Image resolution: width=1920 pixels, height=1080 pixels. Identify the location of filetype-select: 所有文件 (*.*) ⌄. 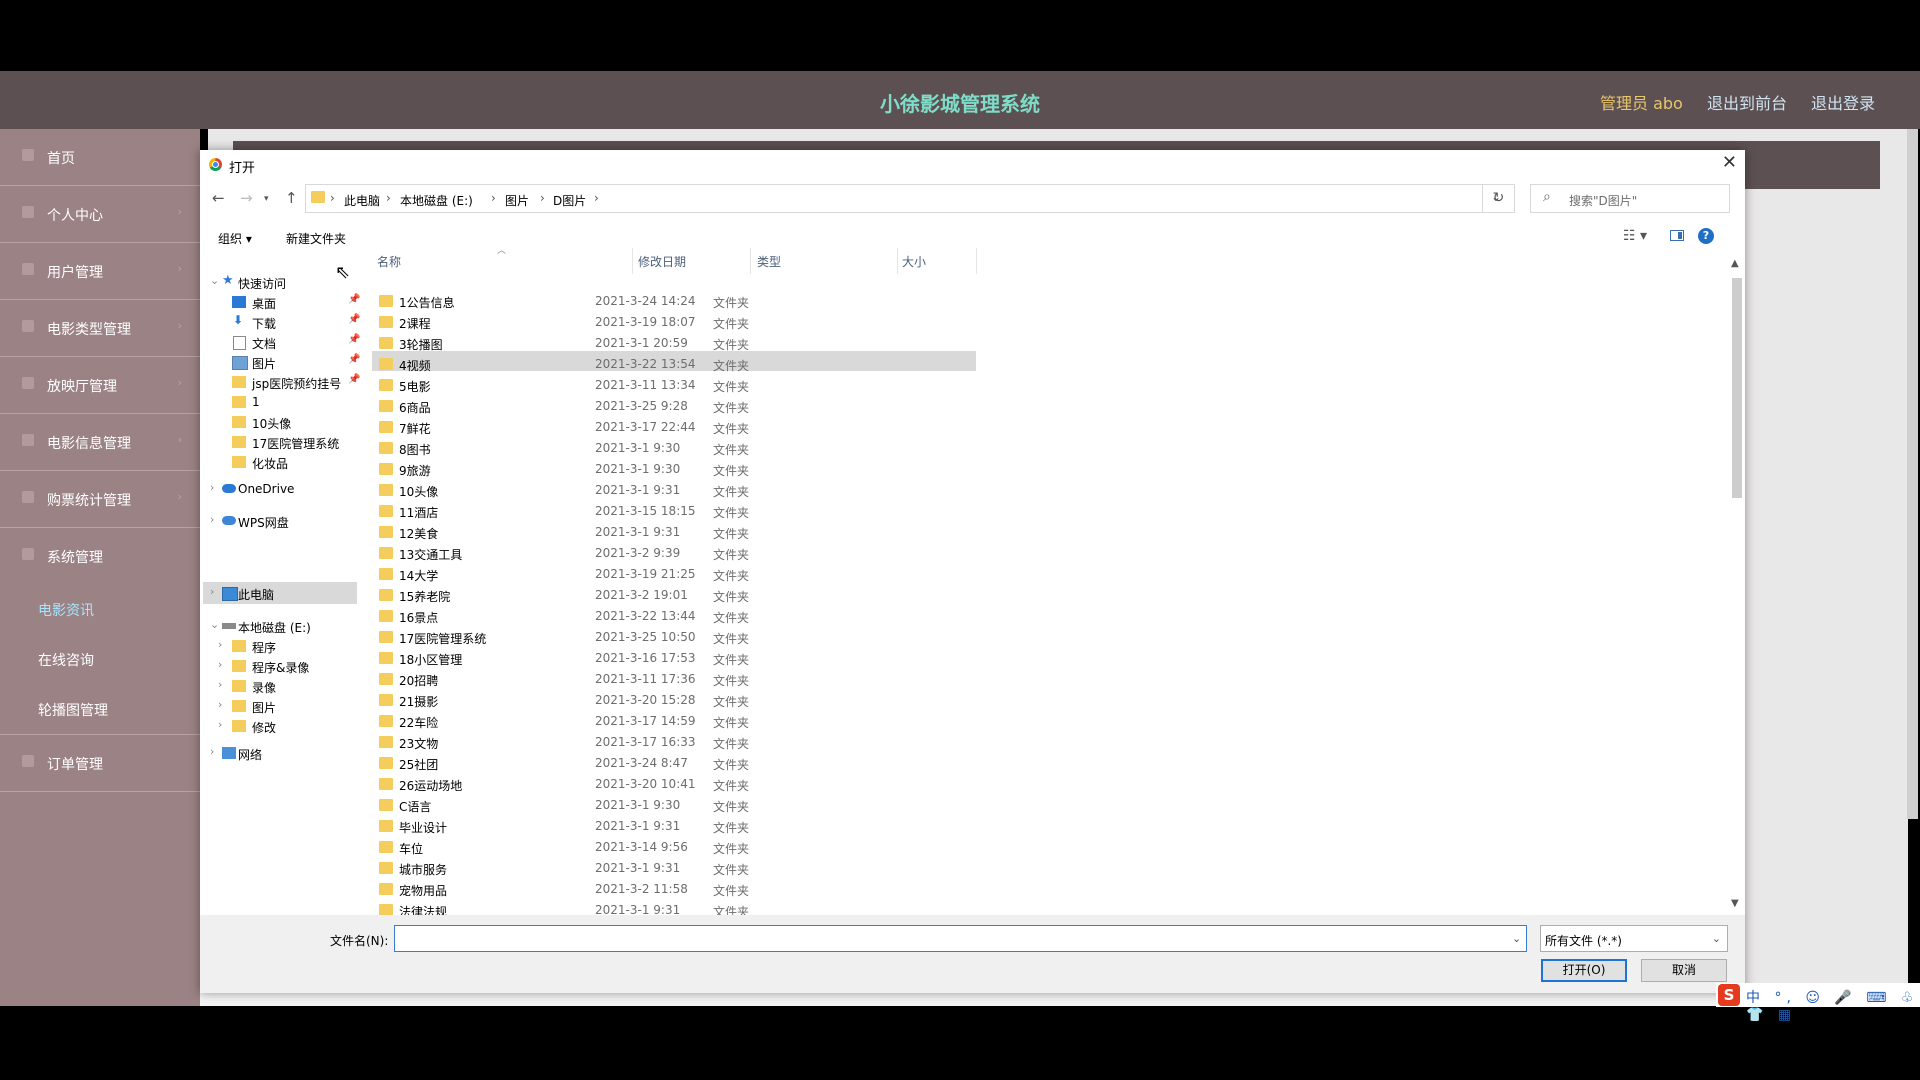
(1634, 938).